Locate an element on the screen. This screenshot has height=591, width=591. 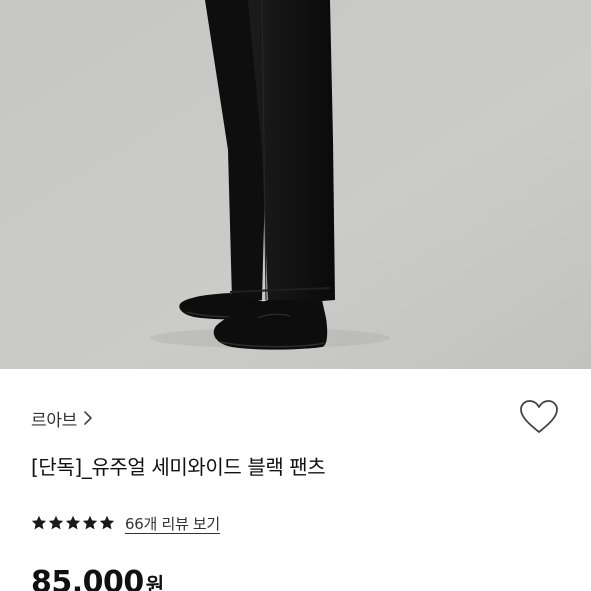
rating-row: 66개 리뷰 보기 is located at coordinates (125, 523).